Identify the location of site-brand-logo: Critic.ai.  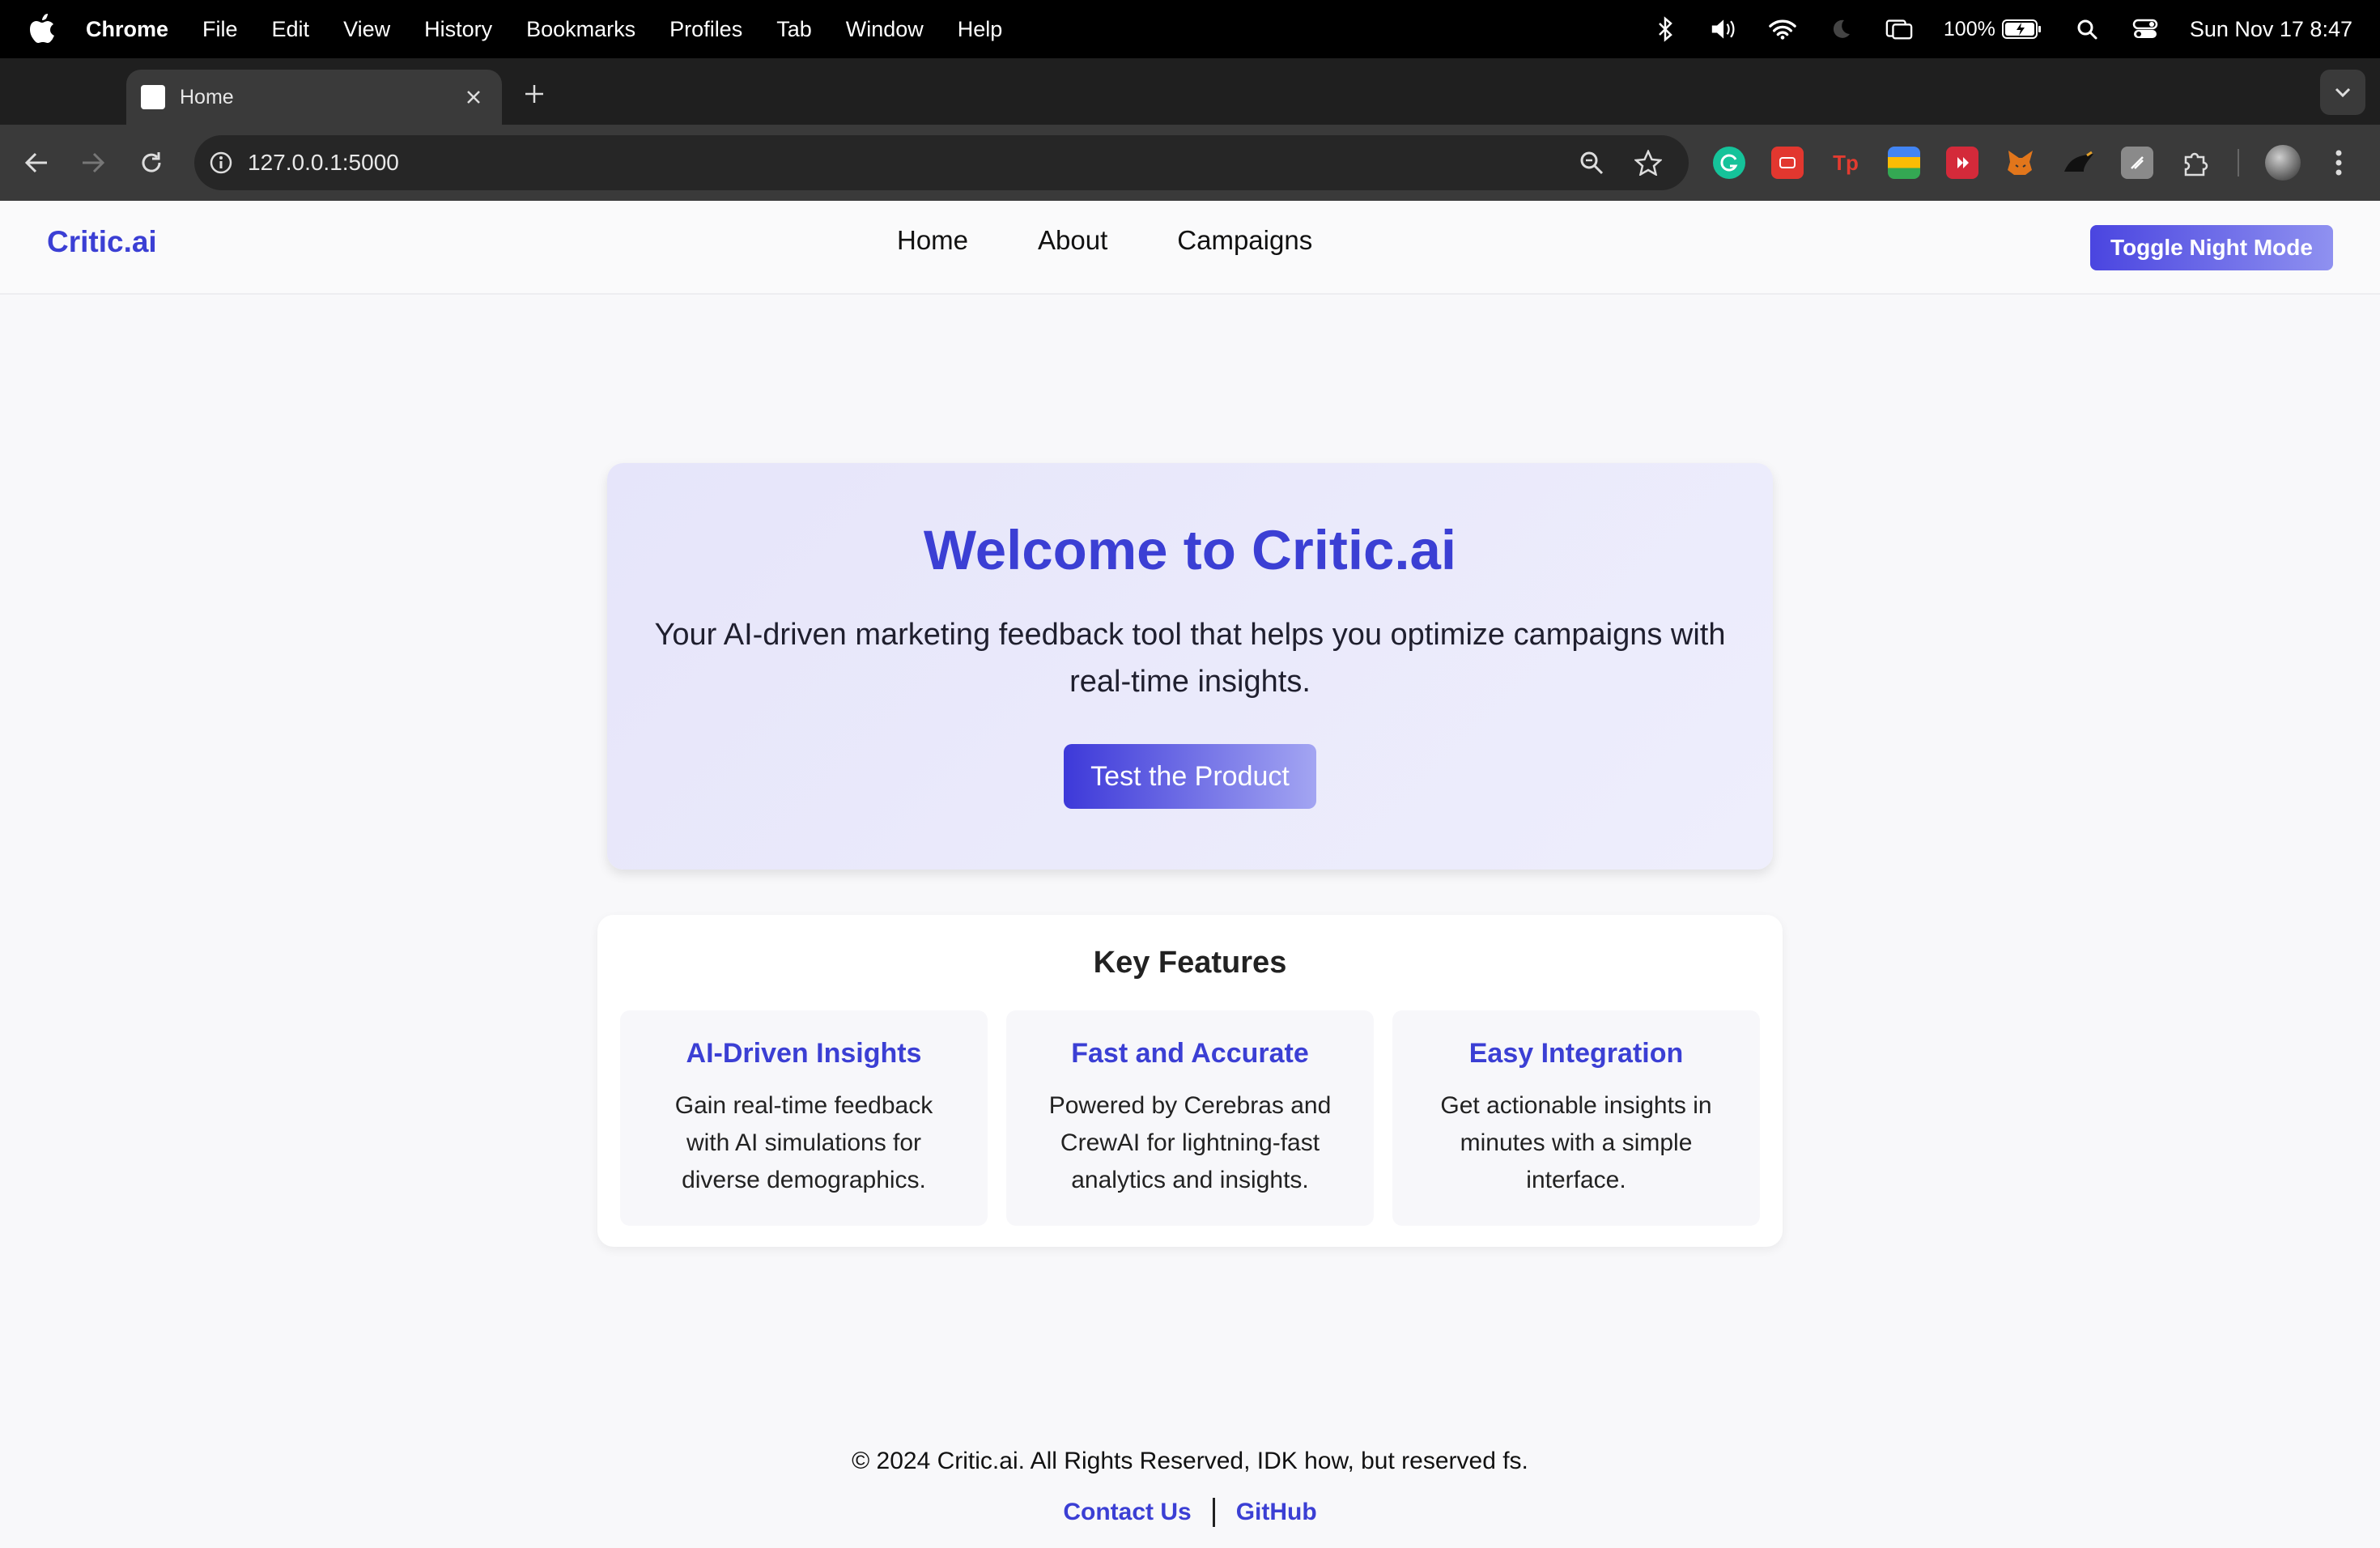
(102, 242).